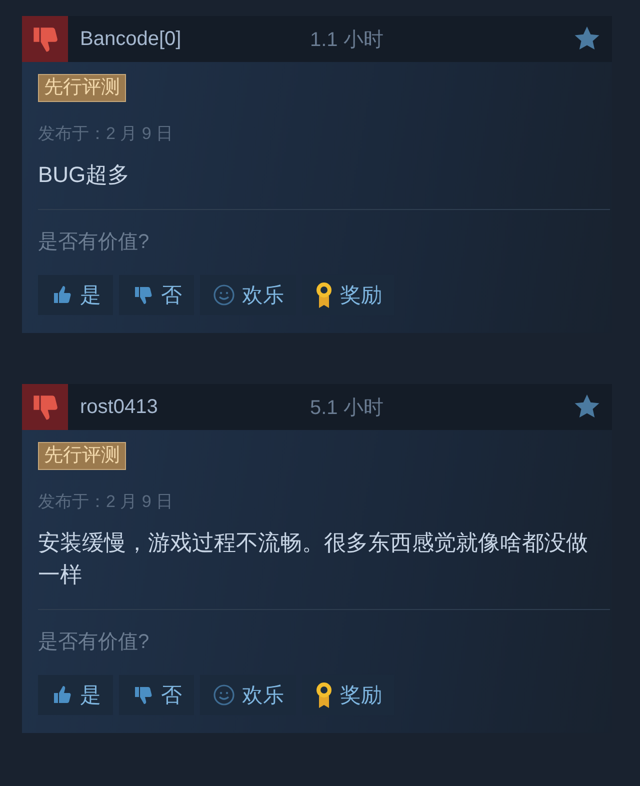  What do you see at coordinates (313, 559) in the screenshot?
I see `review-text: 安装缓慢，游戏过程不流畅。很多东西感觉就像啥都没做一样` at bounding box center [313, 559].